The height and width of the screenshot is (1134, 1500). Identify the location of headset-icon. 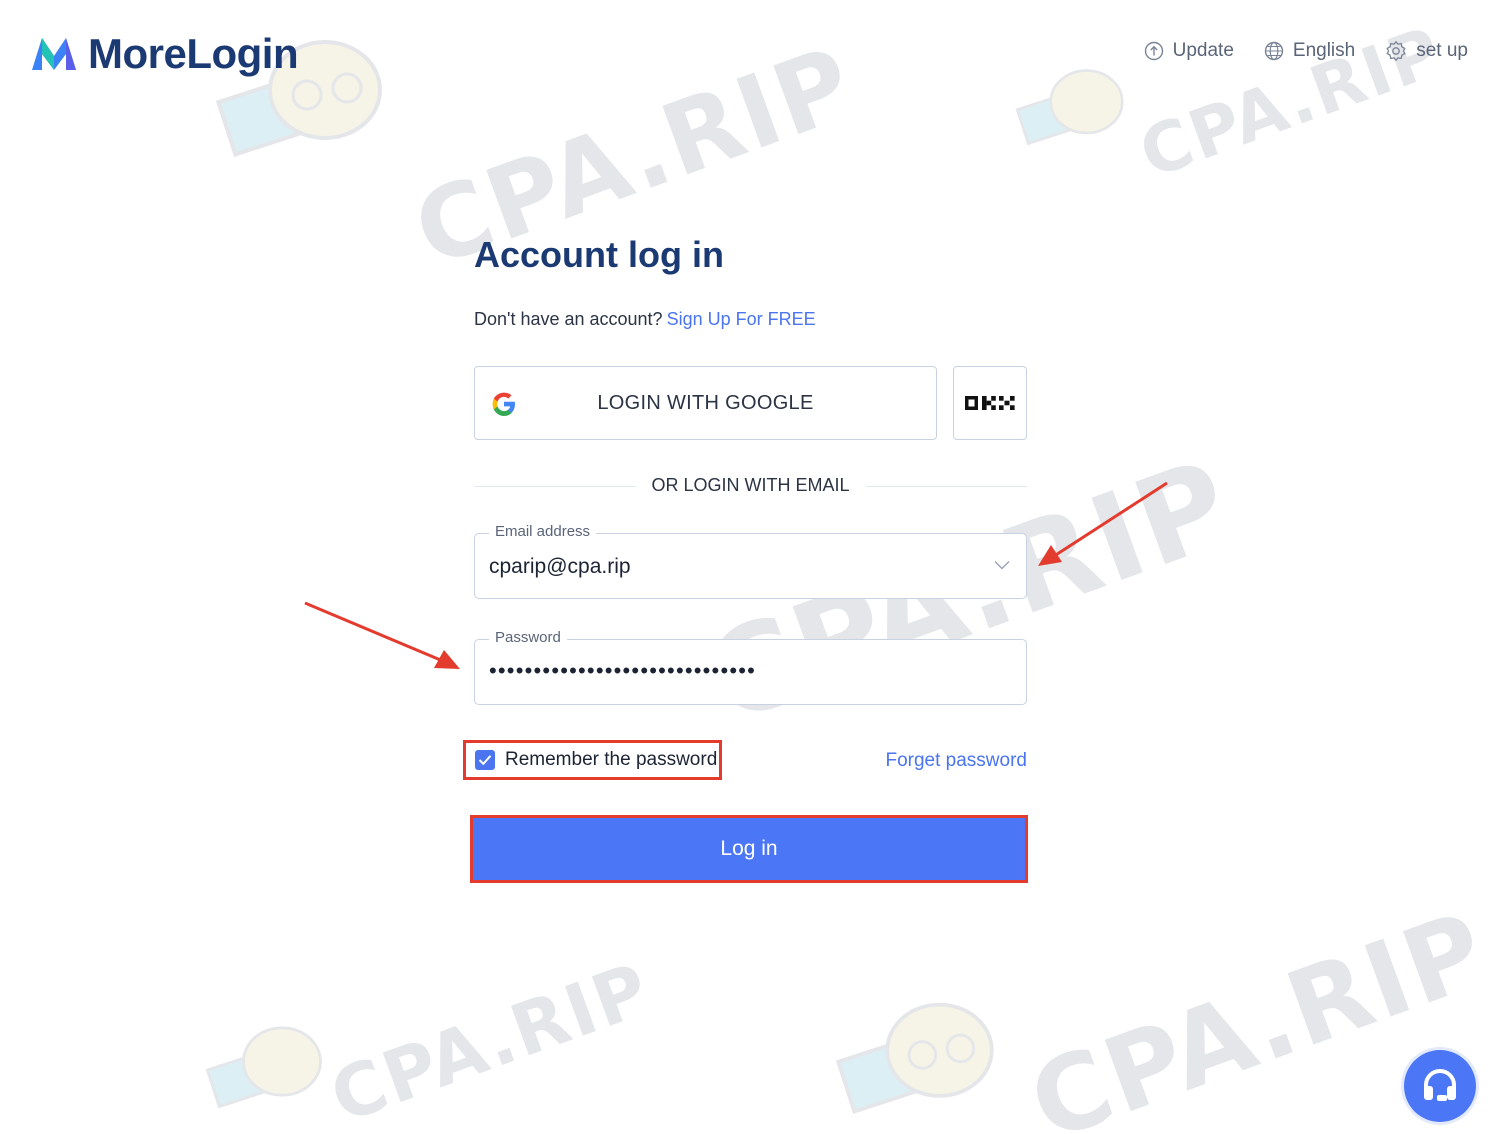
(1440, 1084).